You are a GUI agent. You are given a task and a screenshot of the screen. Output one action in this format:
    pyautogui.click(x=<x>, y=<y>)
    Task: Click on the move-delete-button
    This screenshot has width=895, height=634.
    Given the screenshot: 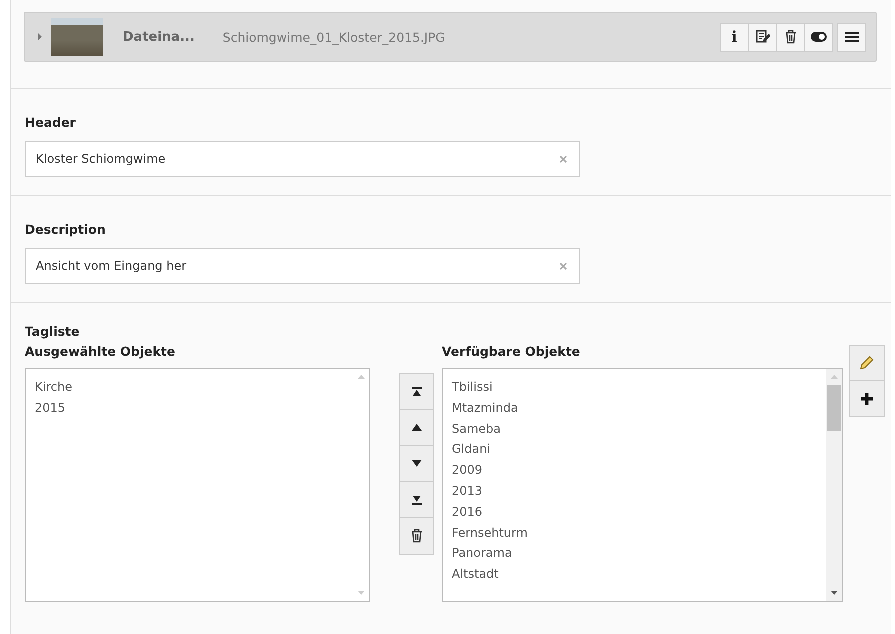 What is the action you would take?
    pyautogui.click(x=416, y=536)
    